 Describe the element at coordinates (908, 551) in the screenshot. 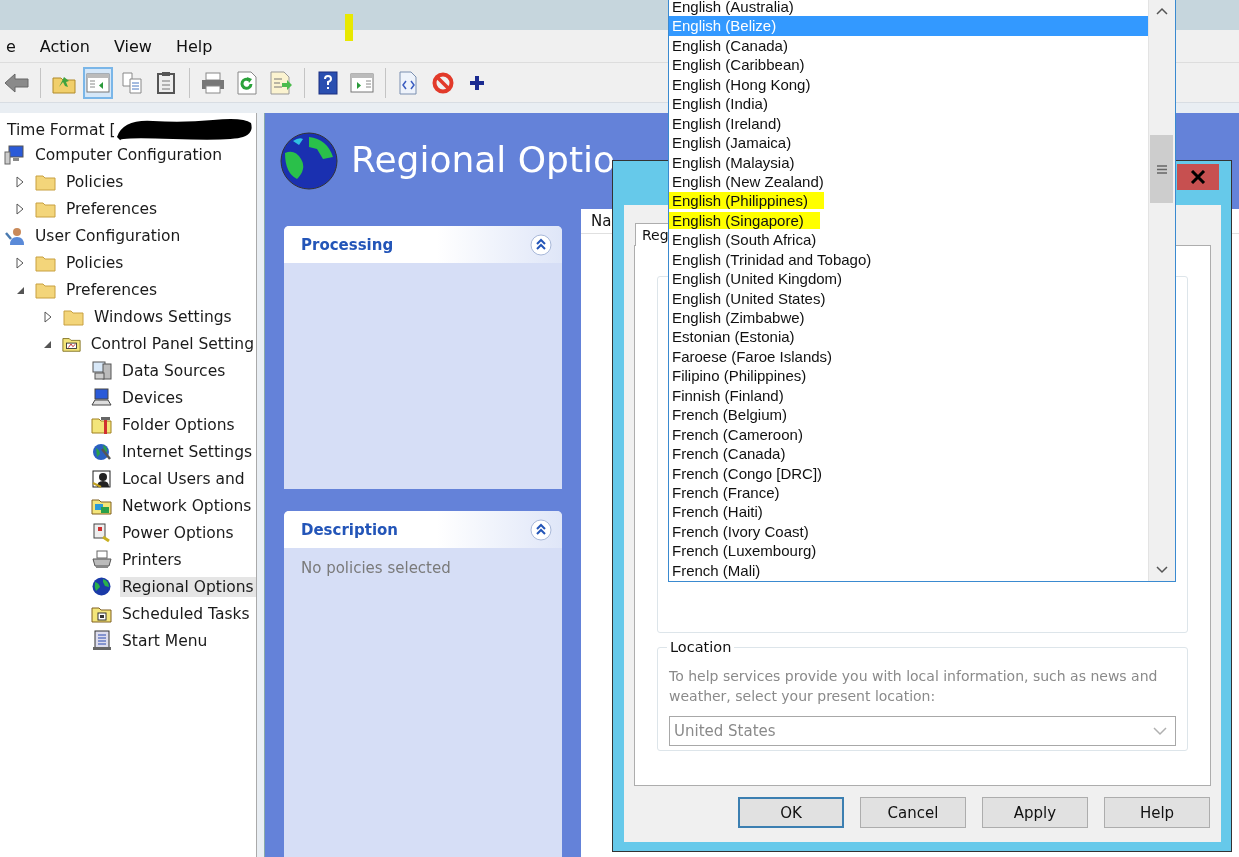

I see `dropdown-option: French (Luxembourg)` at that location.